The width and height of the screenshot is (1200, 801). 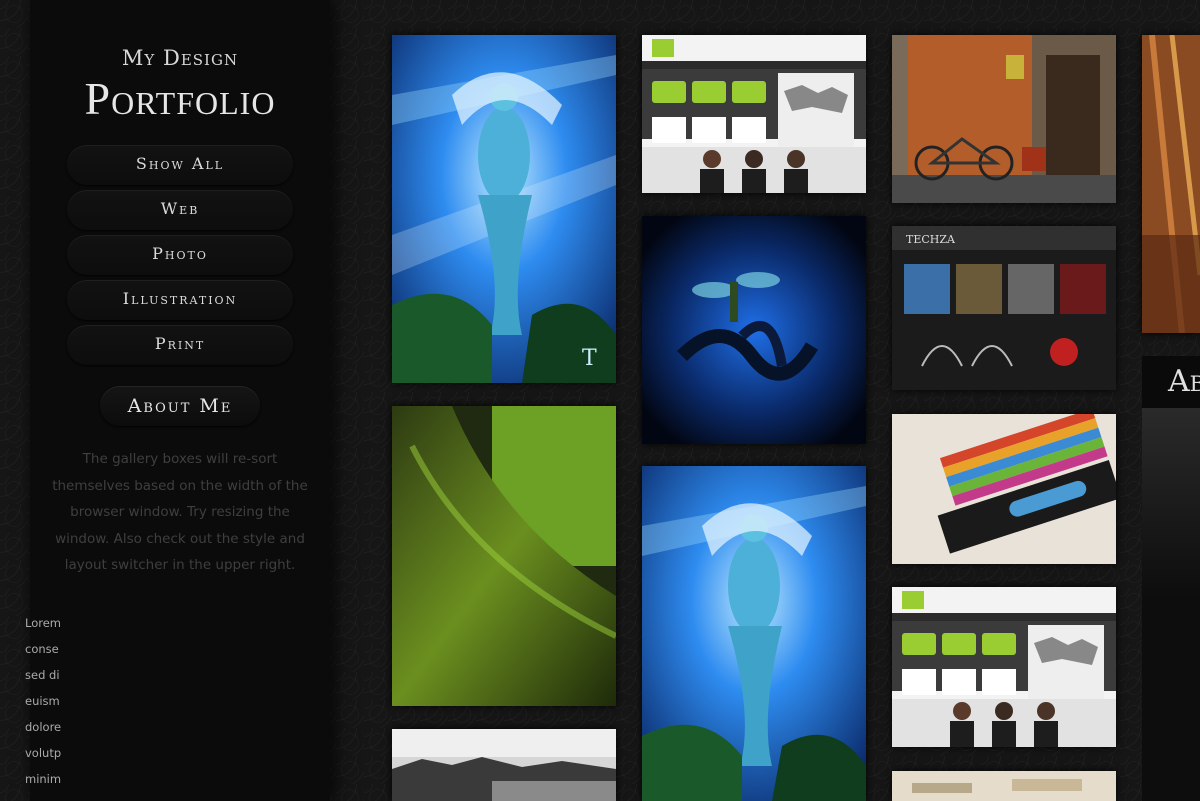 I want to click on about-panel-heading: About, so click(x=1171, y=382).